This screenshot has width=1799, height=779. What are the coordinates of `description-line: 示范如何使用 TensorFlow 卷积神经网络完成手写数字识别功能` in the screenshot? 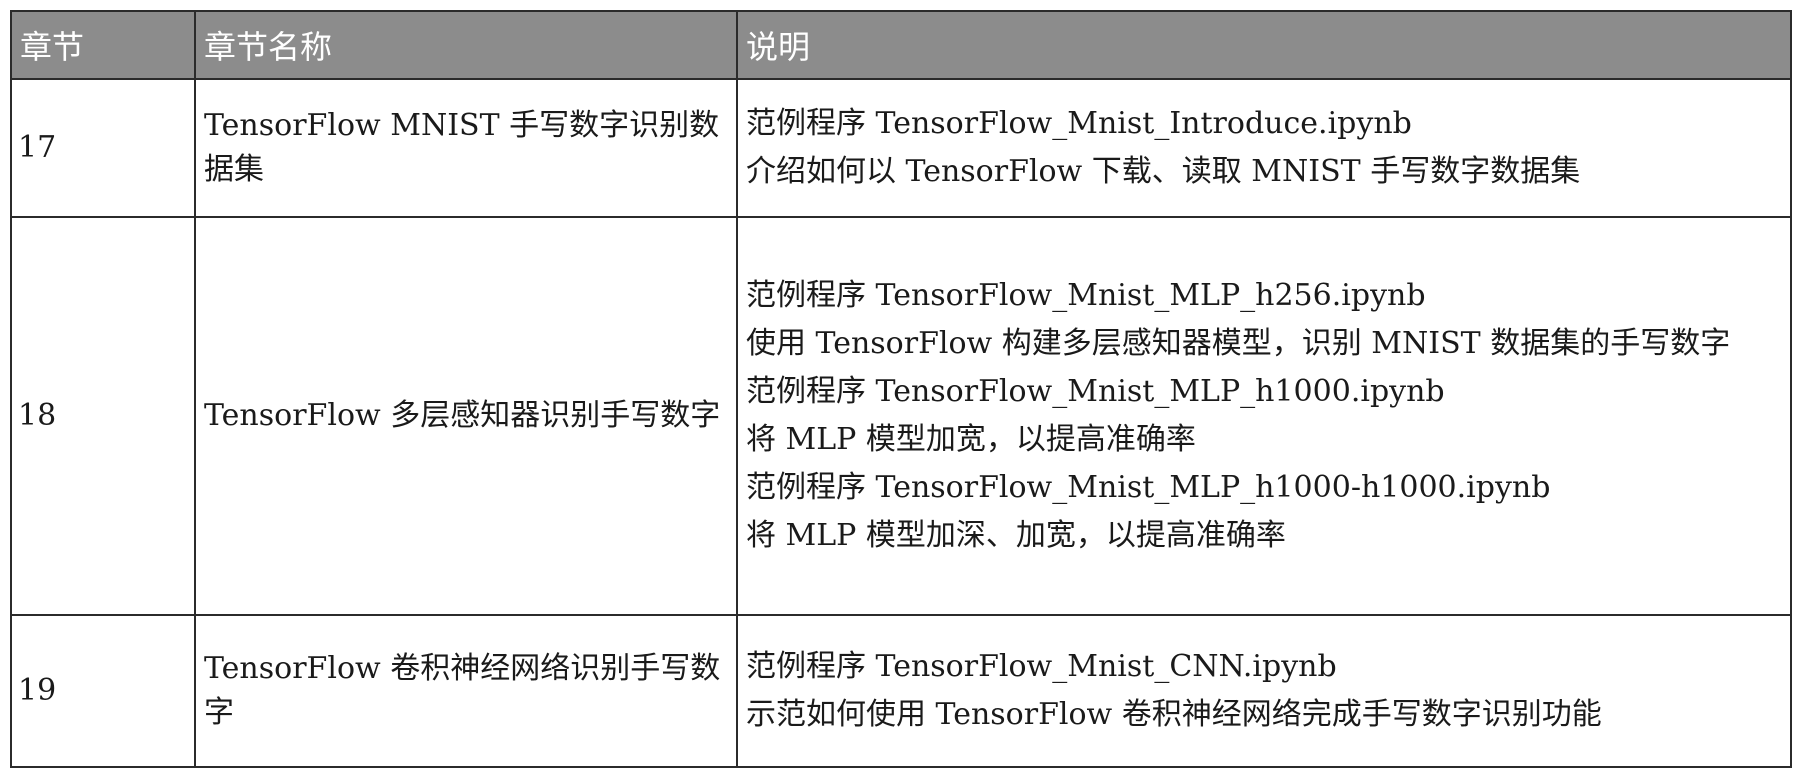 It's located at (1174, 714).